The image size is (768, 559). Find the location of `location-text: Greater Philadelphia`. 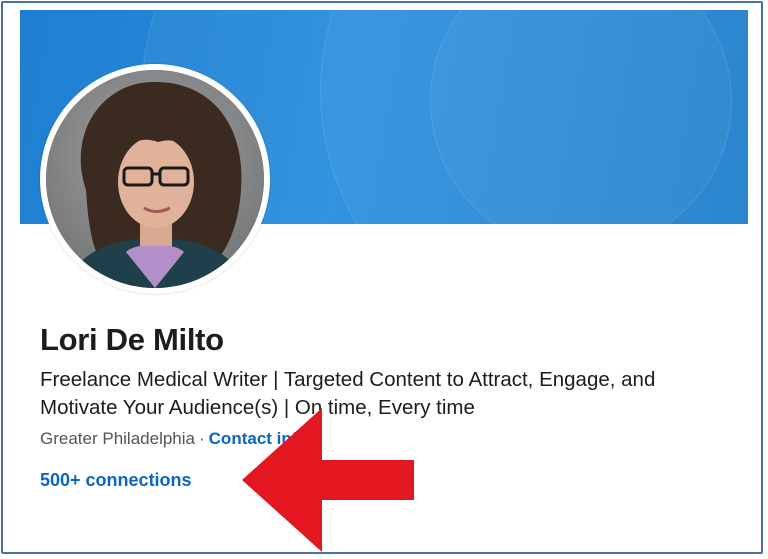

location-text: Greater Philadelphia is located at coordinates (117, 438).